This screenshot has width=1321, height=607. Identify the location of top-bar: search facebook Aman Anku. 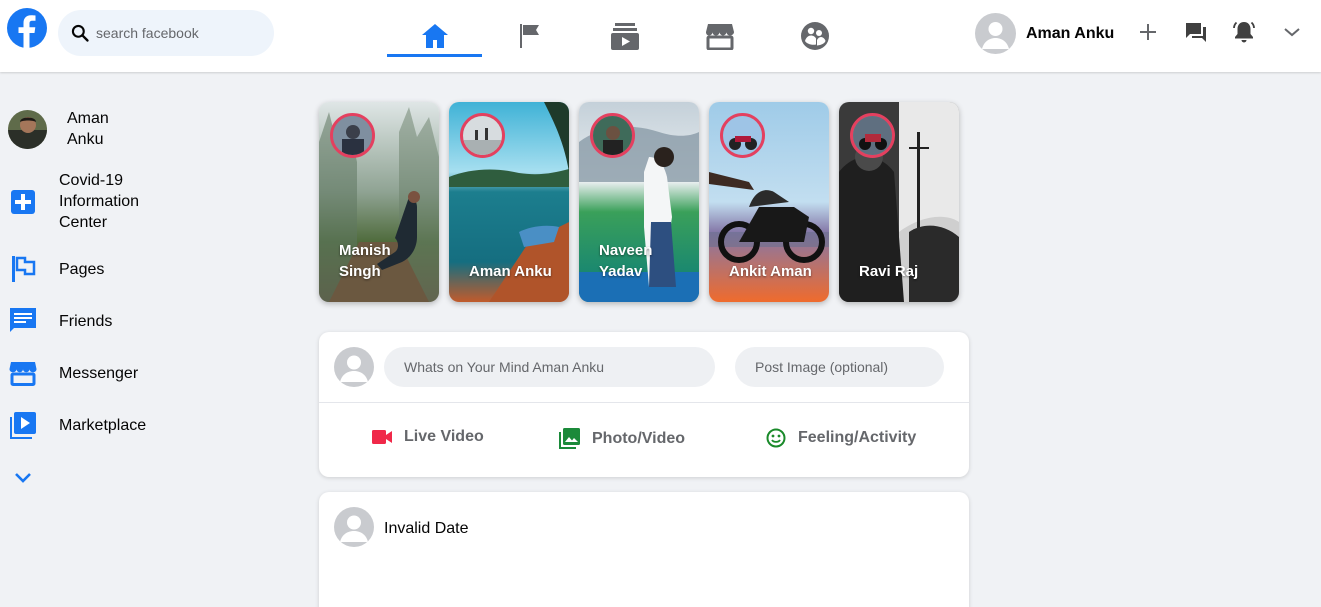
(660, 36).